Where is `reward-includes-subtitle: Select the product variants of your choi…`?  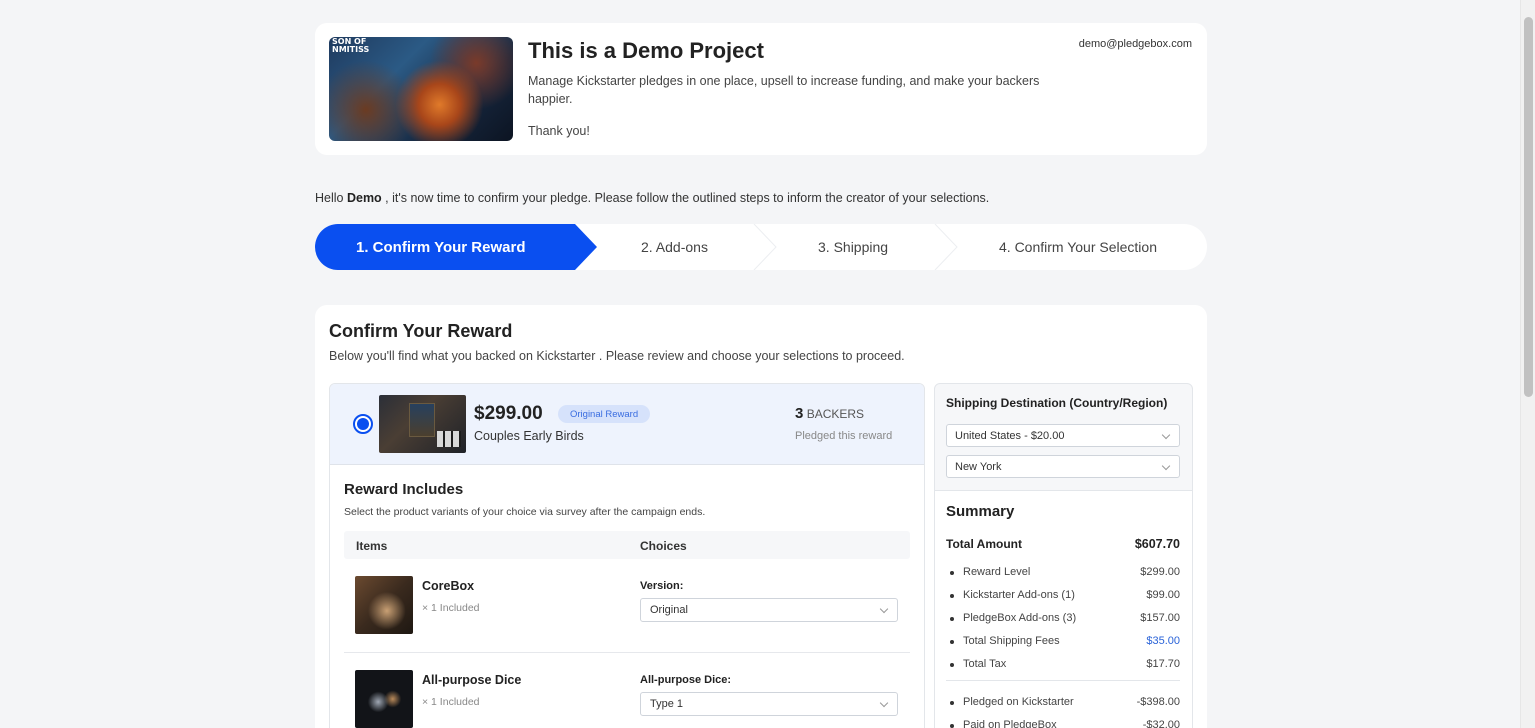
reward-includes-subtitle: Select the product variants of your choi… is located at coordinates (525, 512).